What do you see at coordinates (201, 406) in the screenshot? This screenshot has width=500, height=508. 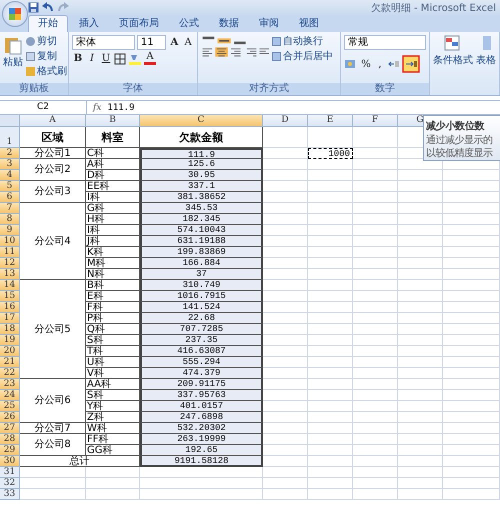 I see `table-cell: 401.0157` at bounding box center [201, 406].